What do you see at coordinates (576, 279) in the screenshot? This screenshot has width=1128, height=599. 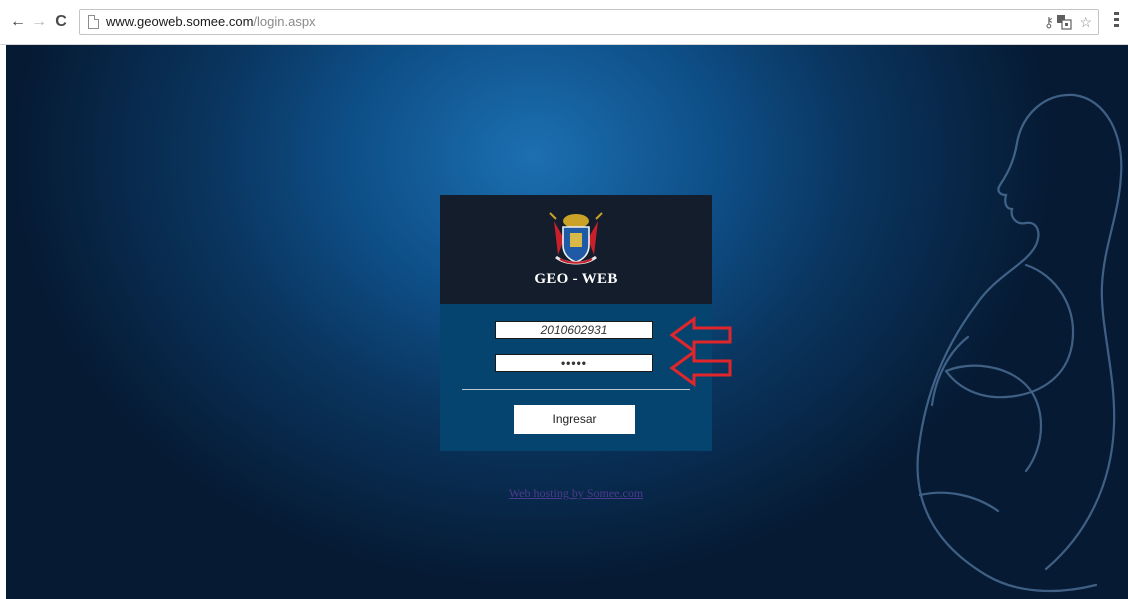 I see `app-title: GEO - WEB` at bounding box center [576, 279].